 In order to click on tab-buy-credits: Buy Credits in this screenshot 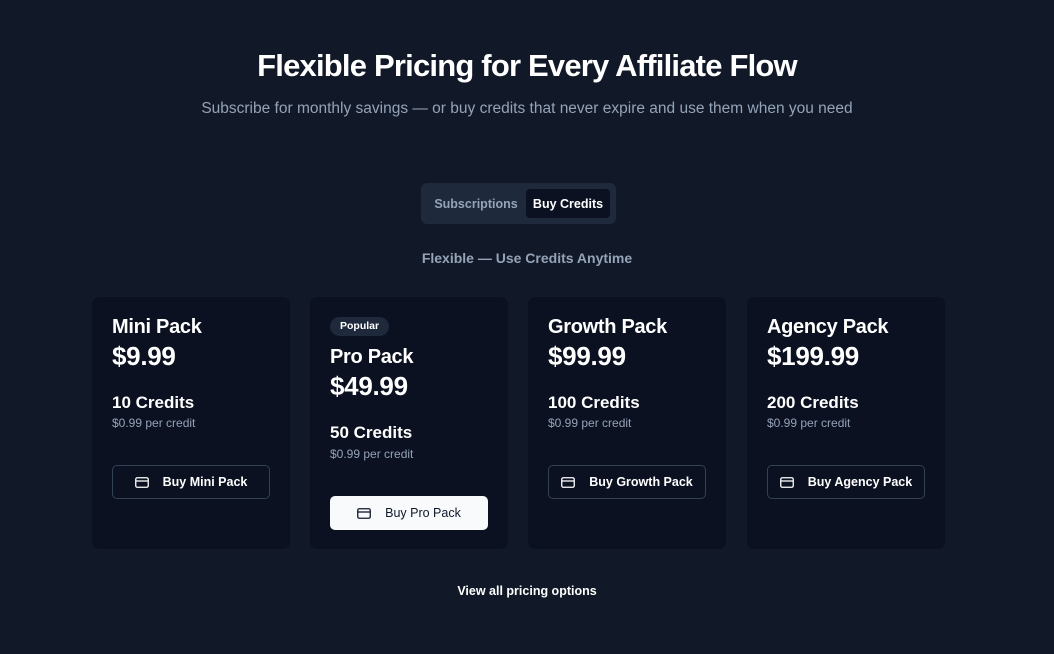, I will do `click(568, 203)`.